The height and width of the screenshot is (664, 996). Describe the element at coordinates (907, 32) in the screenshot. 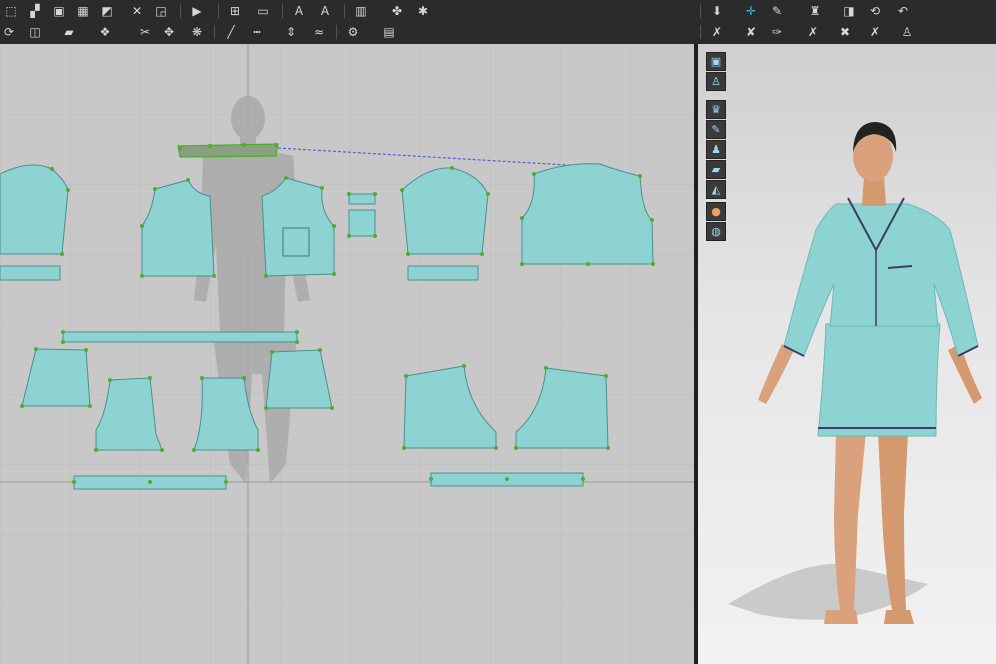

I see `shirt-avatar-icon: ♙` at that location.